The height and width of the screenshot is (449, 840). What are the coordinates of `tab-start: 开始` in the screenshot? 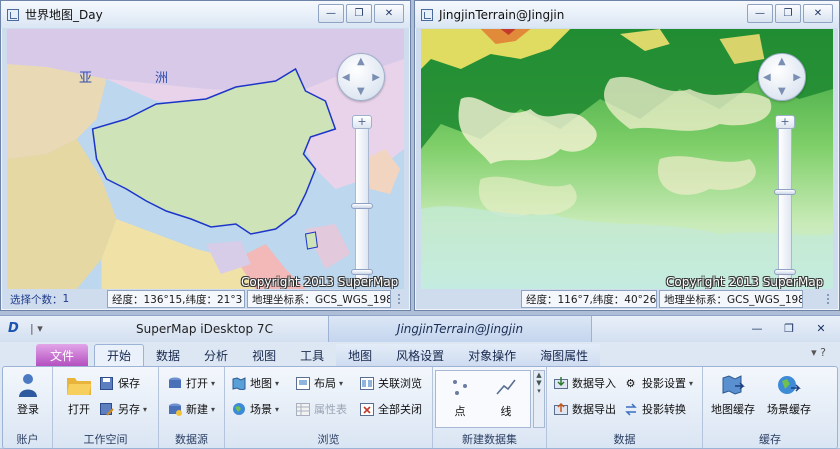 It's located at (119, 355).